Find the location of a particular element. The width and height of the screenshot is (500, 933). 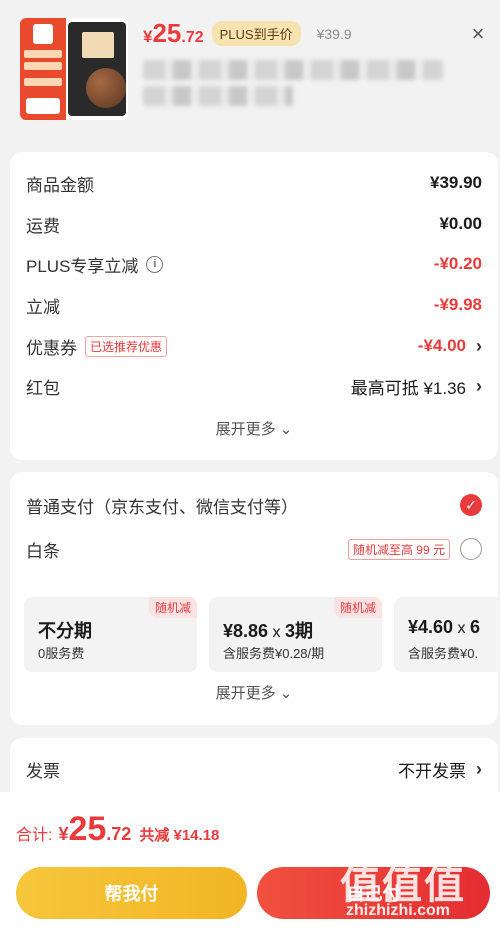

package-label is located at coordinates (98, 45).